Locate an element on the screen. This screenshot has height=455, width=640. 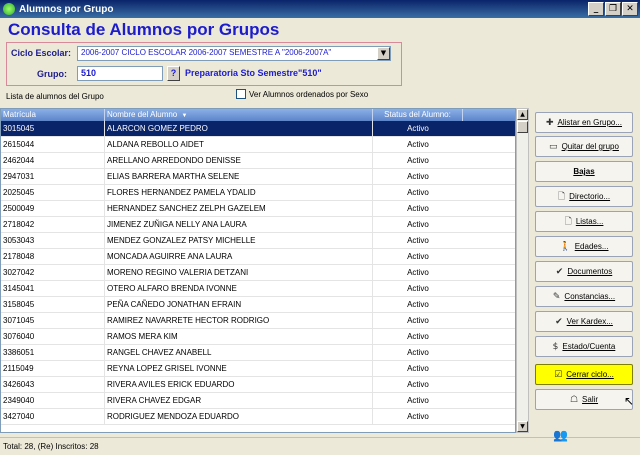
checkbox-box is located at coordinates (241, 94).